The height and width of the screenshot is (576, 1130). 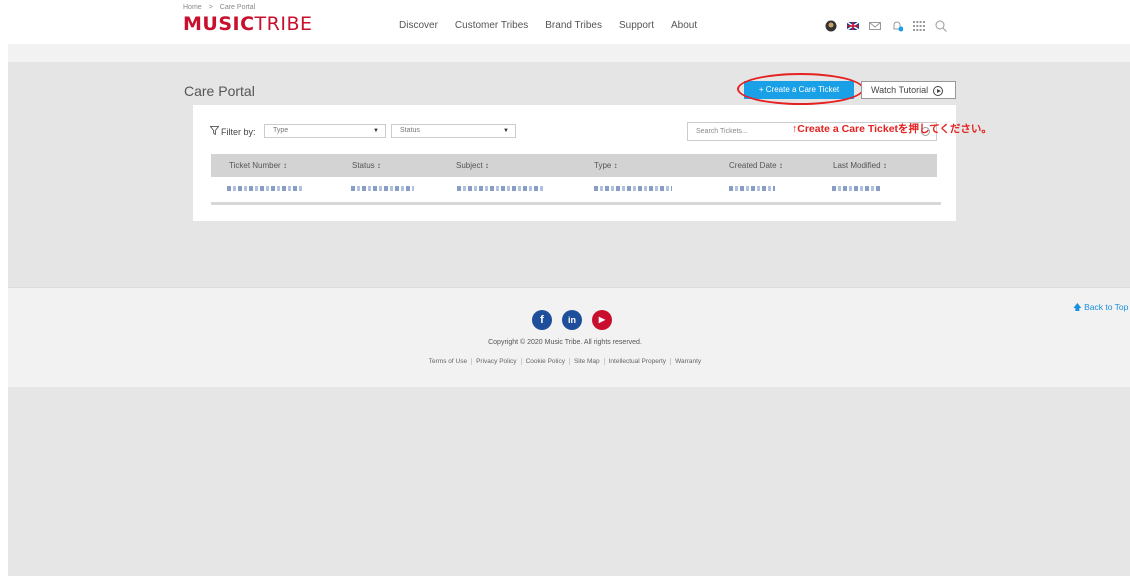 What do you see at coordinates (941, 26) in the screenshot?
I see `search-icon` at bounding box center [941, 26].